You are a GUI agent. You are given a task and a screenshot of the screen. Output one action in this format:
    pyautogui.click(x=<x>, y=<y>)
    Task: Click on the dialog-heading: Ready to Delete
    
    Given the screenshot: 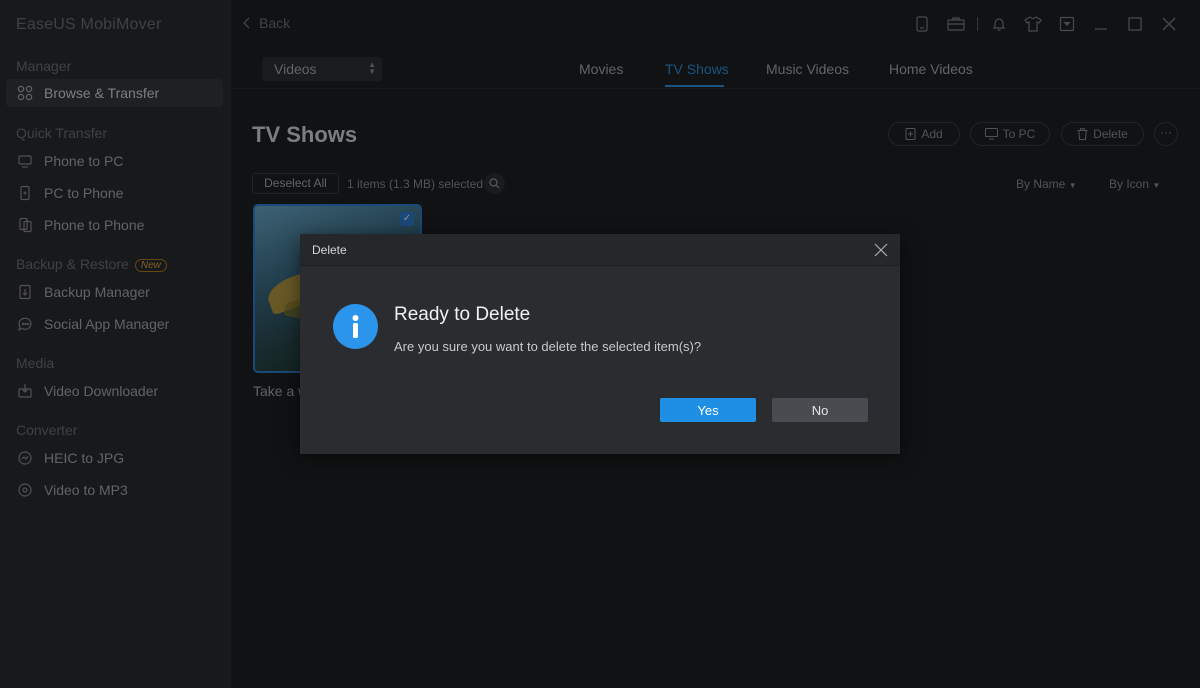 What is the action you would take?
    pyautogui.click(x=462, y=314)
    